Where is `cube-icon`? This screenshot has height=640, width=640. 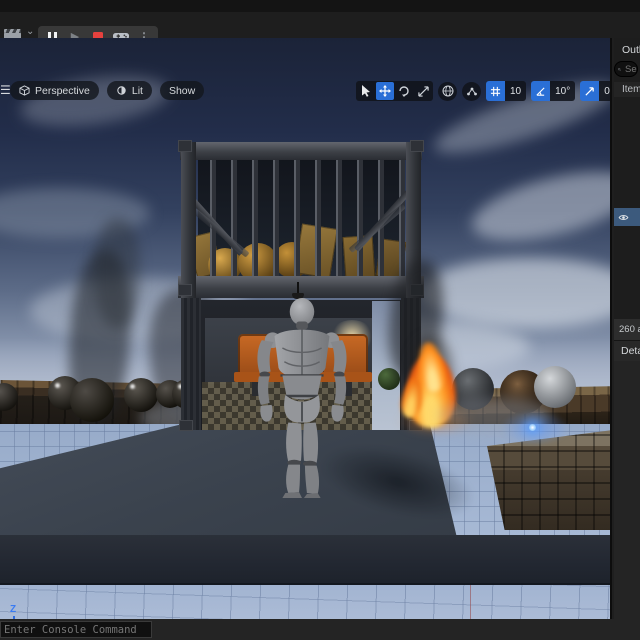 cube-icon is located at coordinates (24, 90).